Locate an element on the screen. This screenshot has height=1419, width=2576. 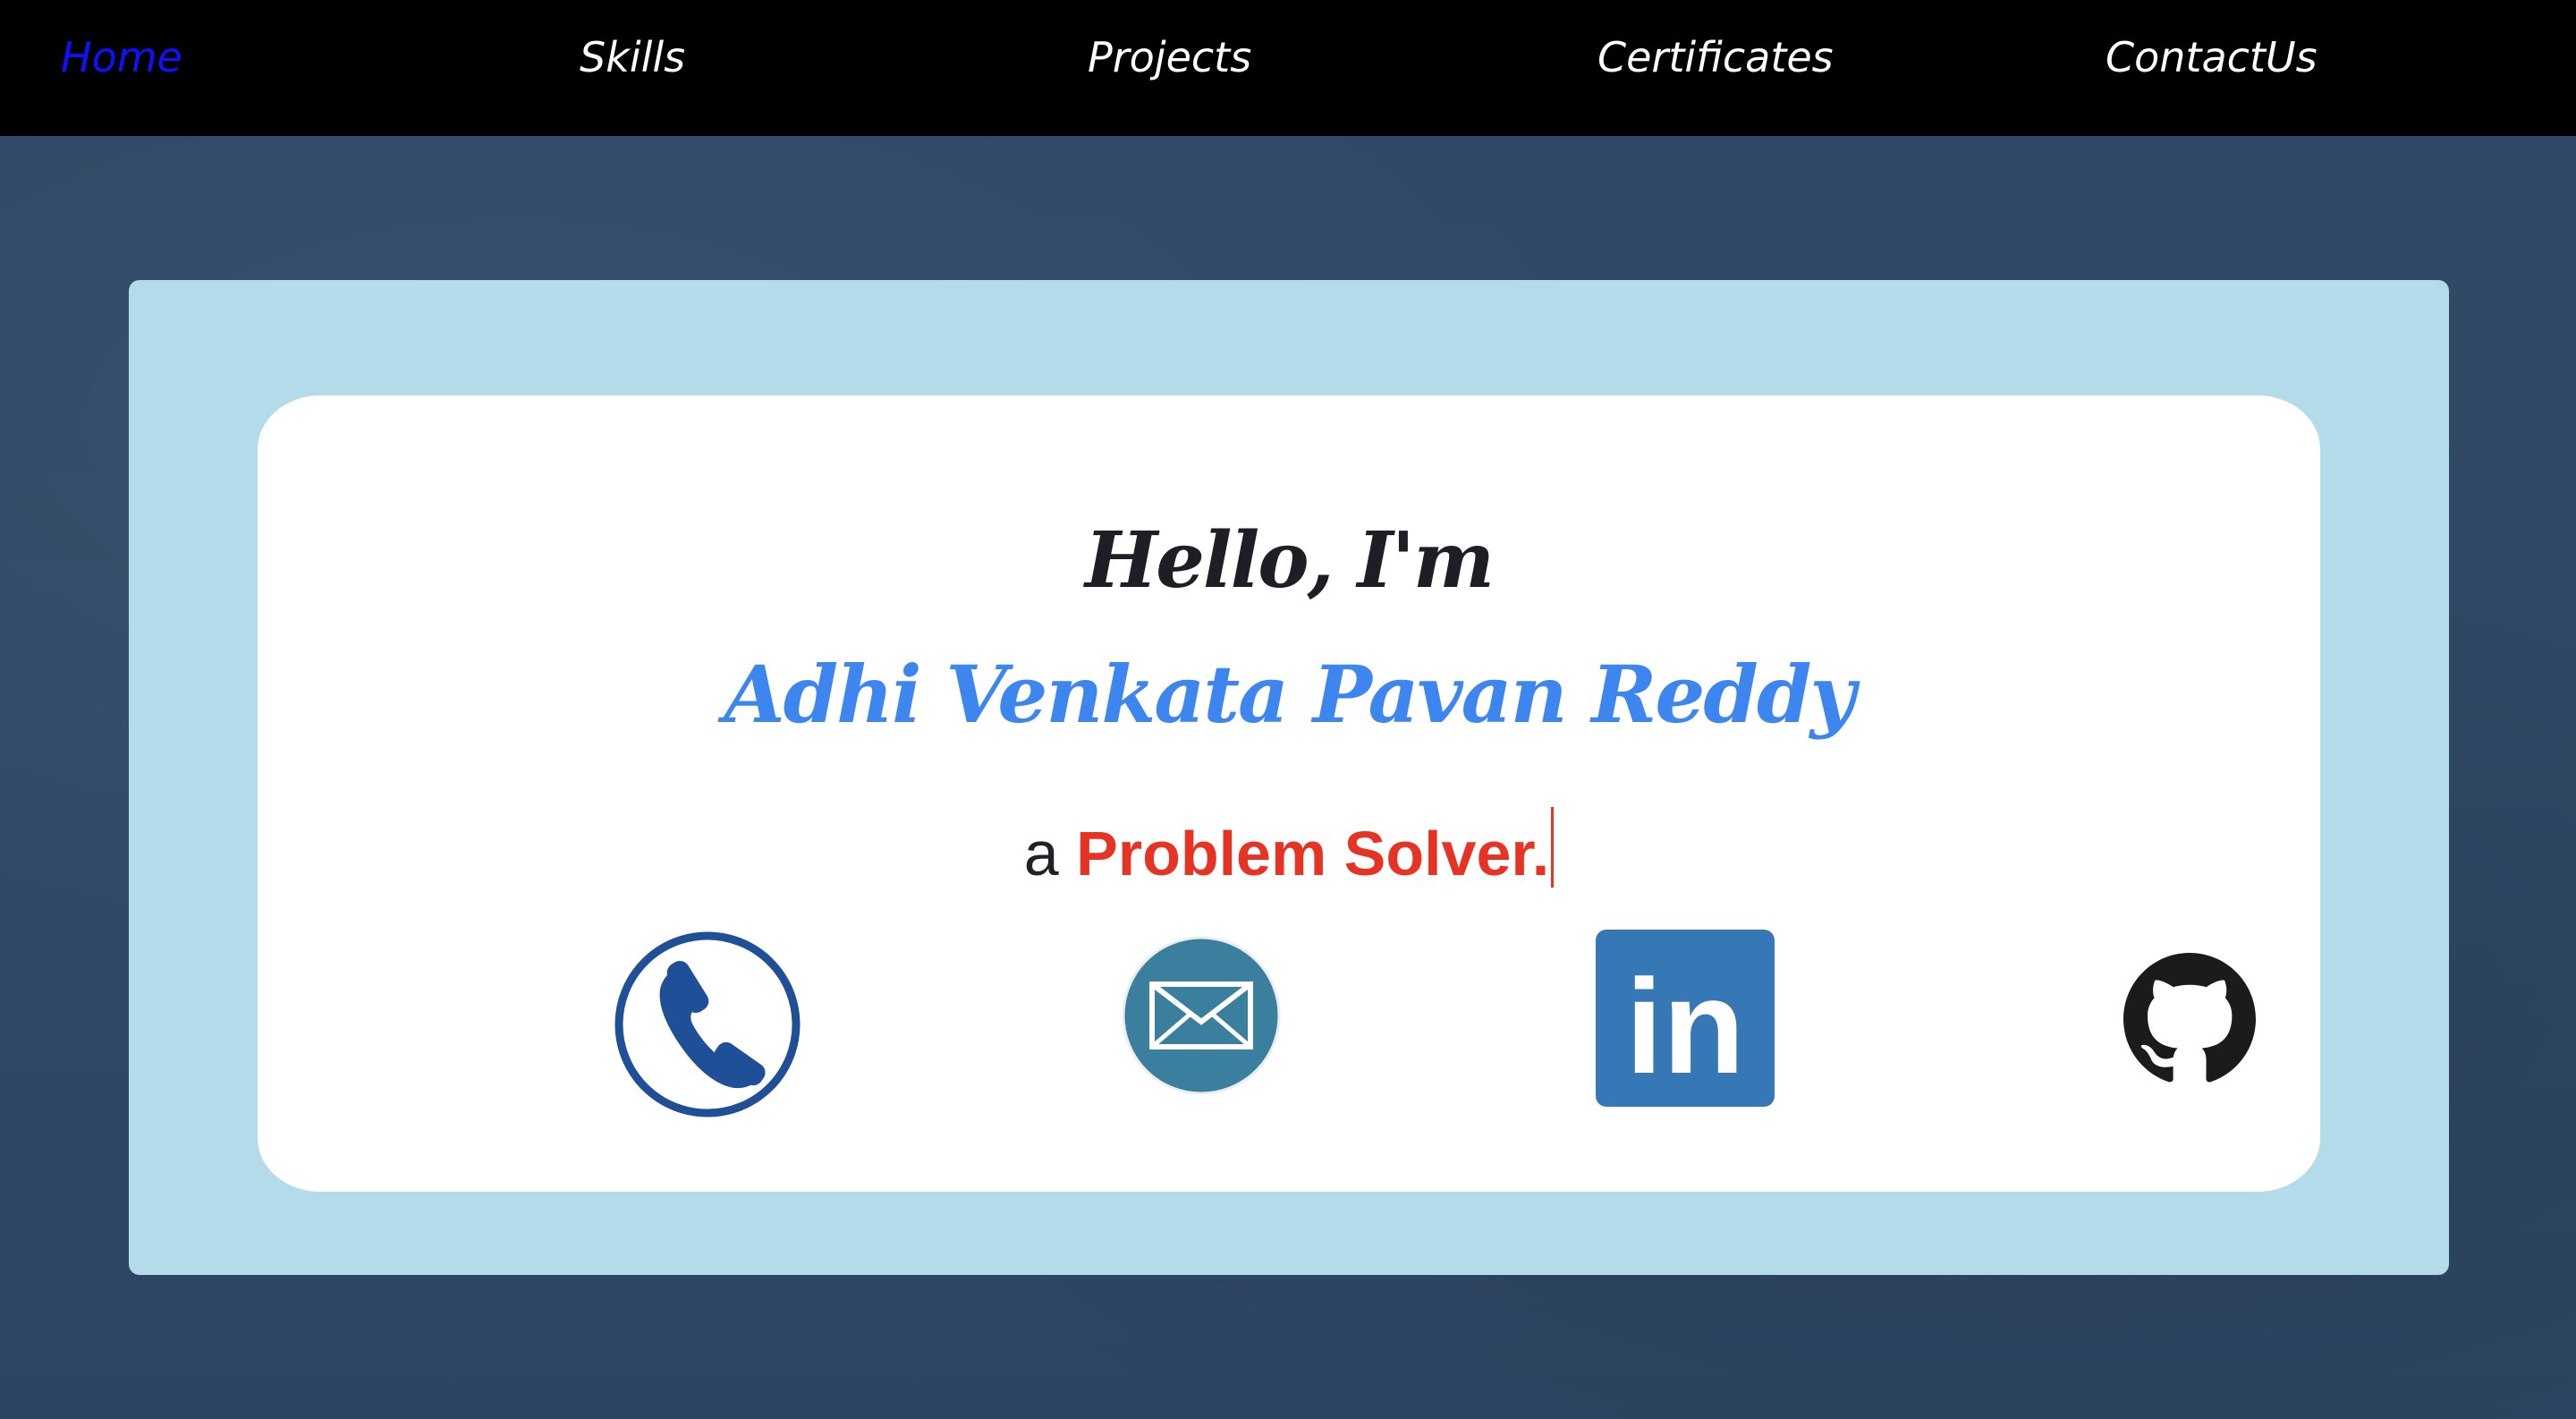
nav-home-link: Home is located at coordinates (121, 57).